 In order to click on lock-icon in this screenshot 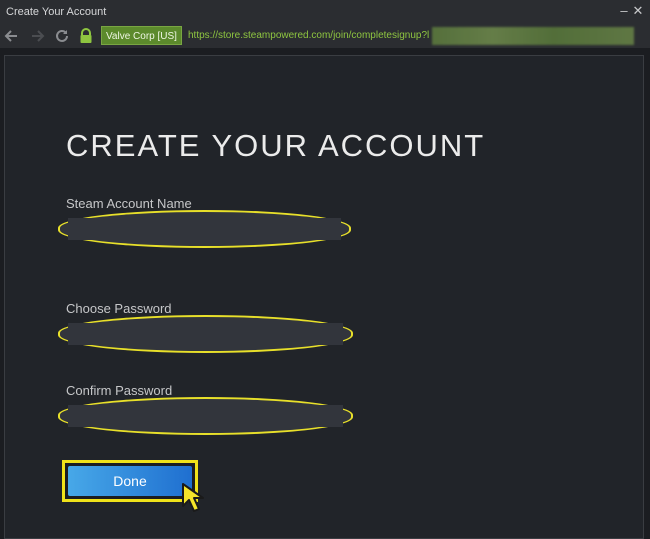, I will do `click(86, 35)`.